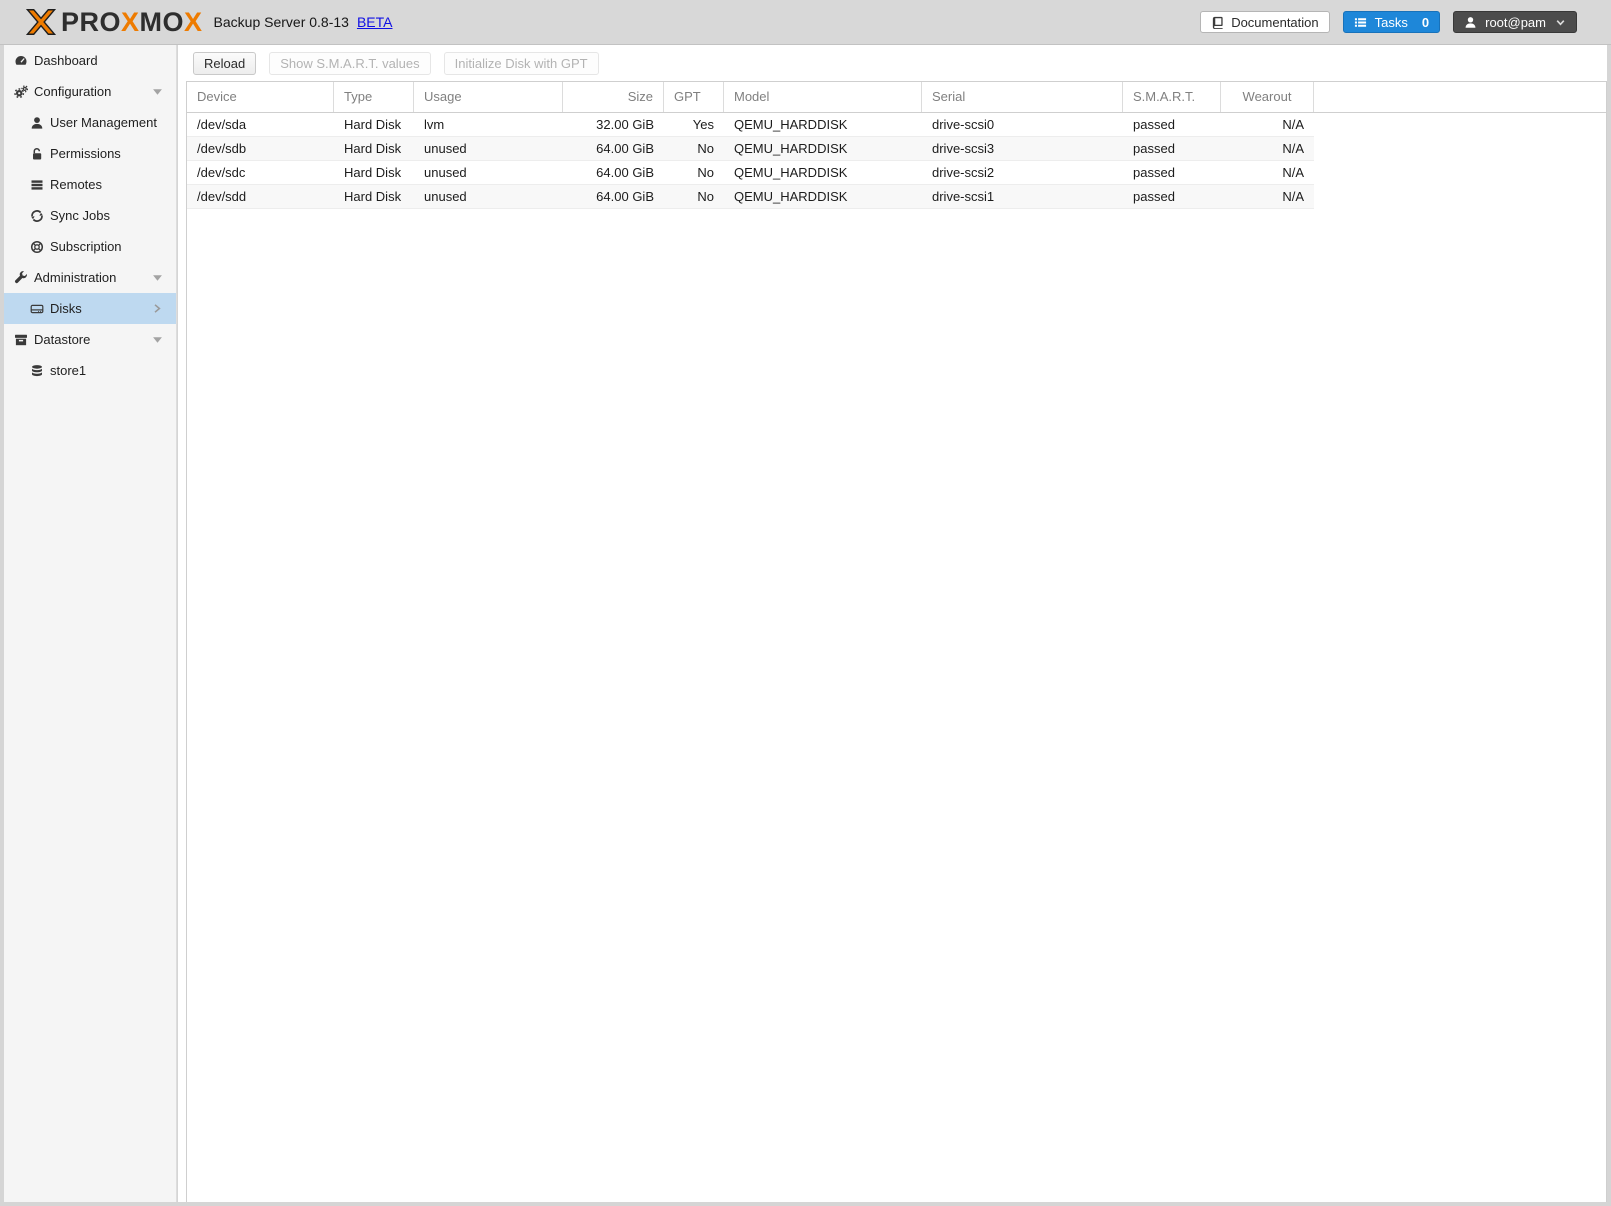 This screenshot has width=1611, height=1206. I want to click on sidebar-item-label: Dashboard, so click(66, 60).